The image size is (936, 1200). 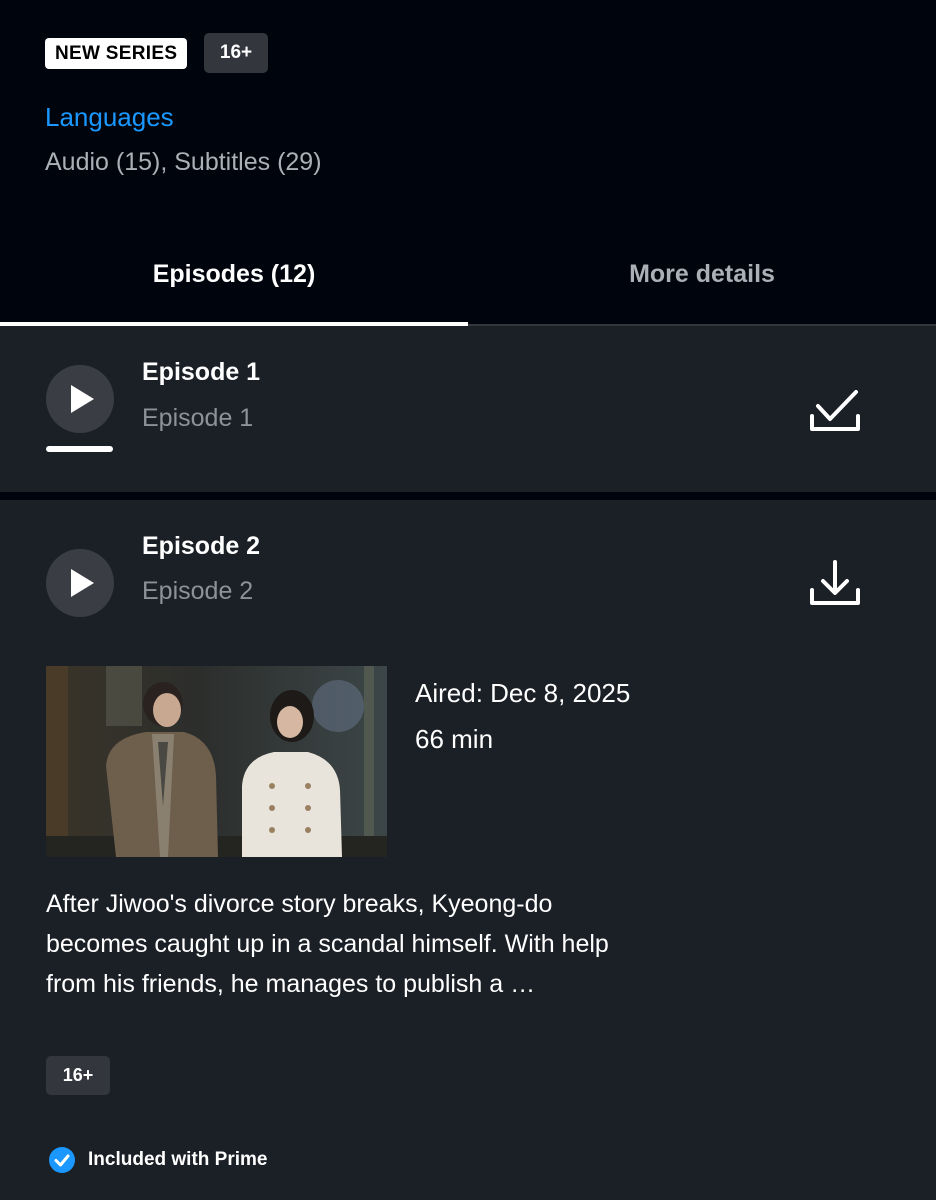 I want to click on episode-row: Episode 1 Episode 1, so click(x=468, y=409).